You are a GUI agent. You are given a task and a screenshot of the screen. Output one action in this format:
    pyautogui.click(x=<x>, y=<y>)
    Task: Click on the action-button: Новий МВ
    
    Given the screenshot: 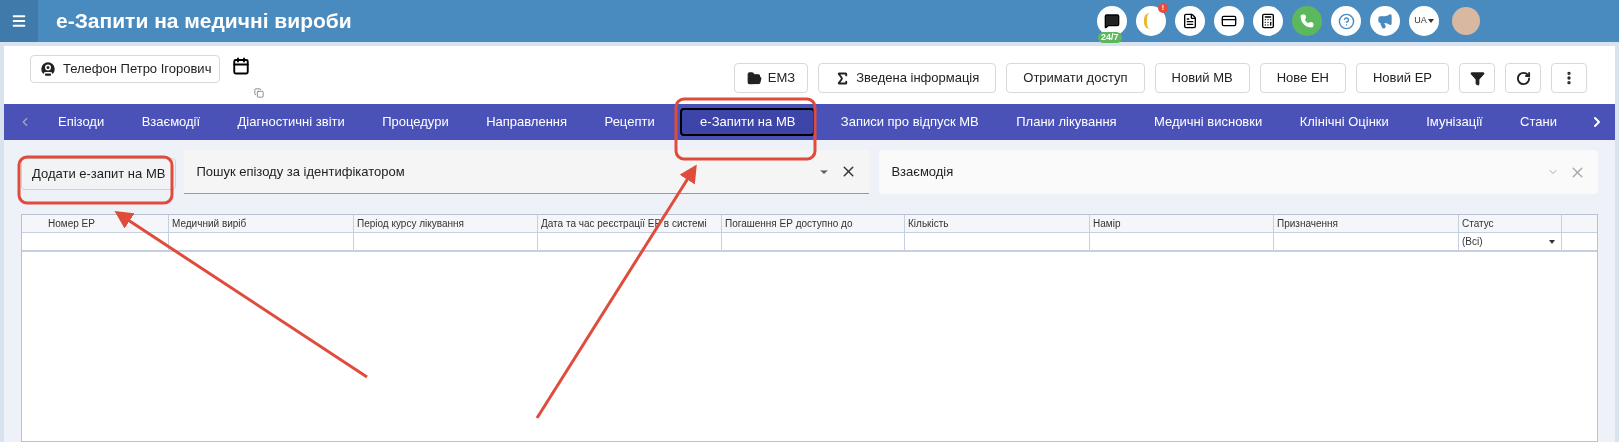 What is the action you would take?
    pyautogui.click(x=1202, y=78)
    